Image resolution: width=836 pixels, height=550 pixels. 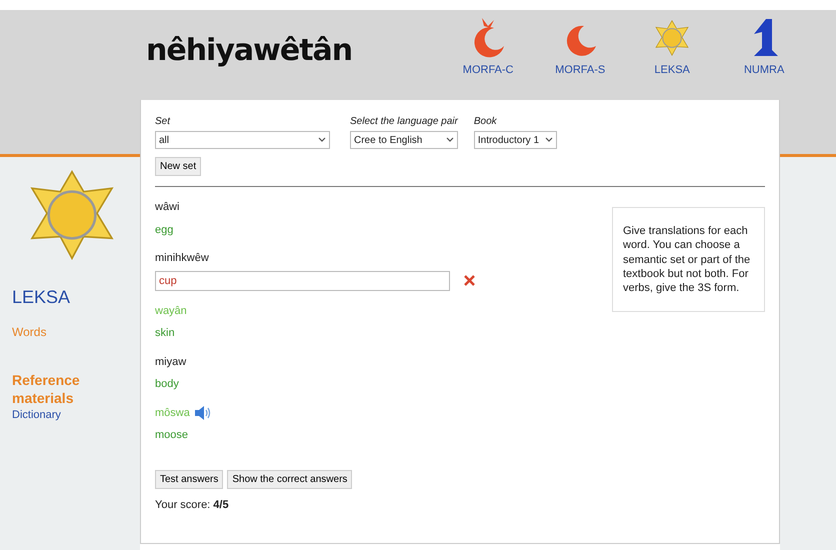 What do you see at coordinates (404, 122) in the screenshot?
I see `field-label: Select the language pair` at bounding box center [404, 122].